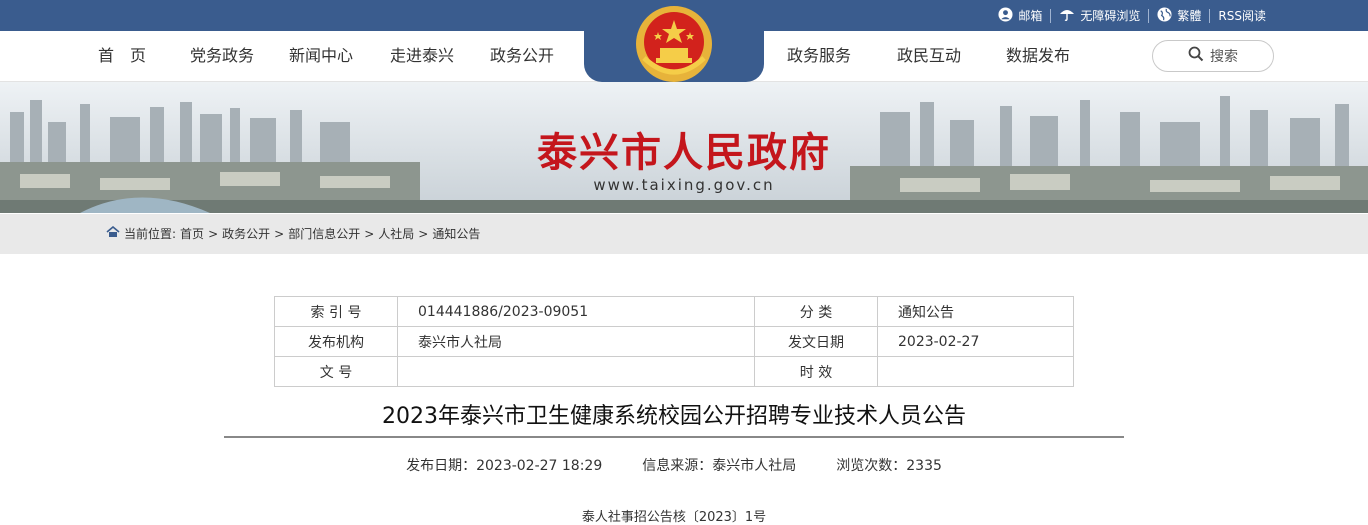 This screenshot has height=525, width=1368. What do you see at coordinates (336, 311) in the screenshot?
I see `index-label: 索 引 号` at bounding box center [336, 311].